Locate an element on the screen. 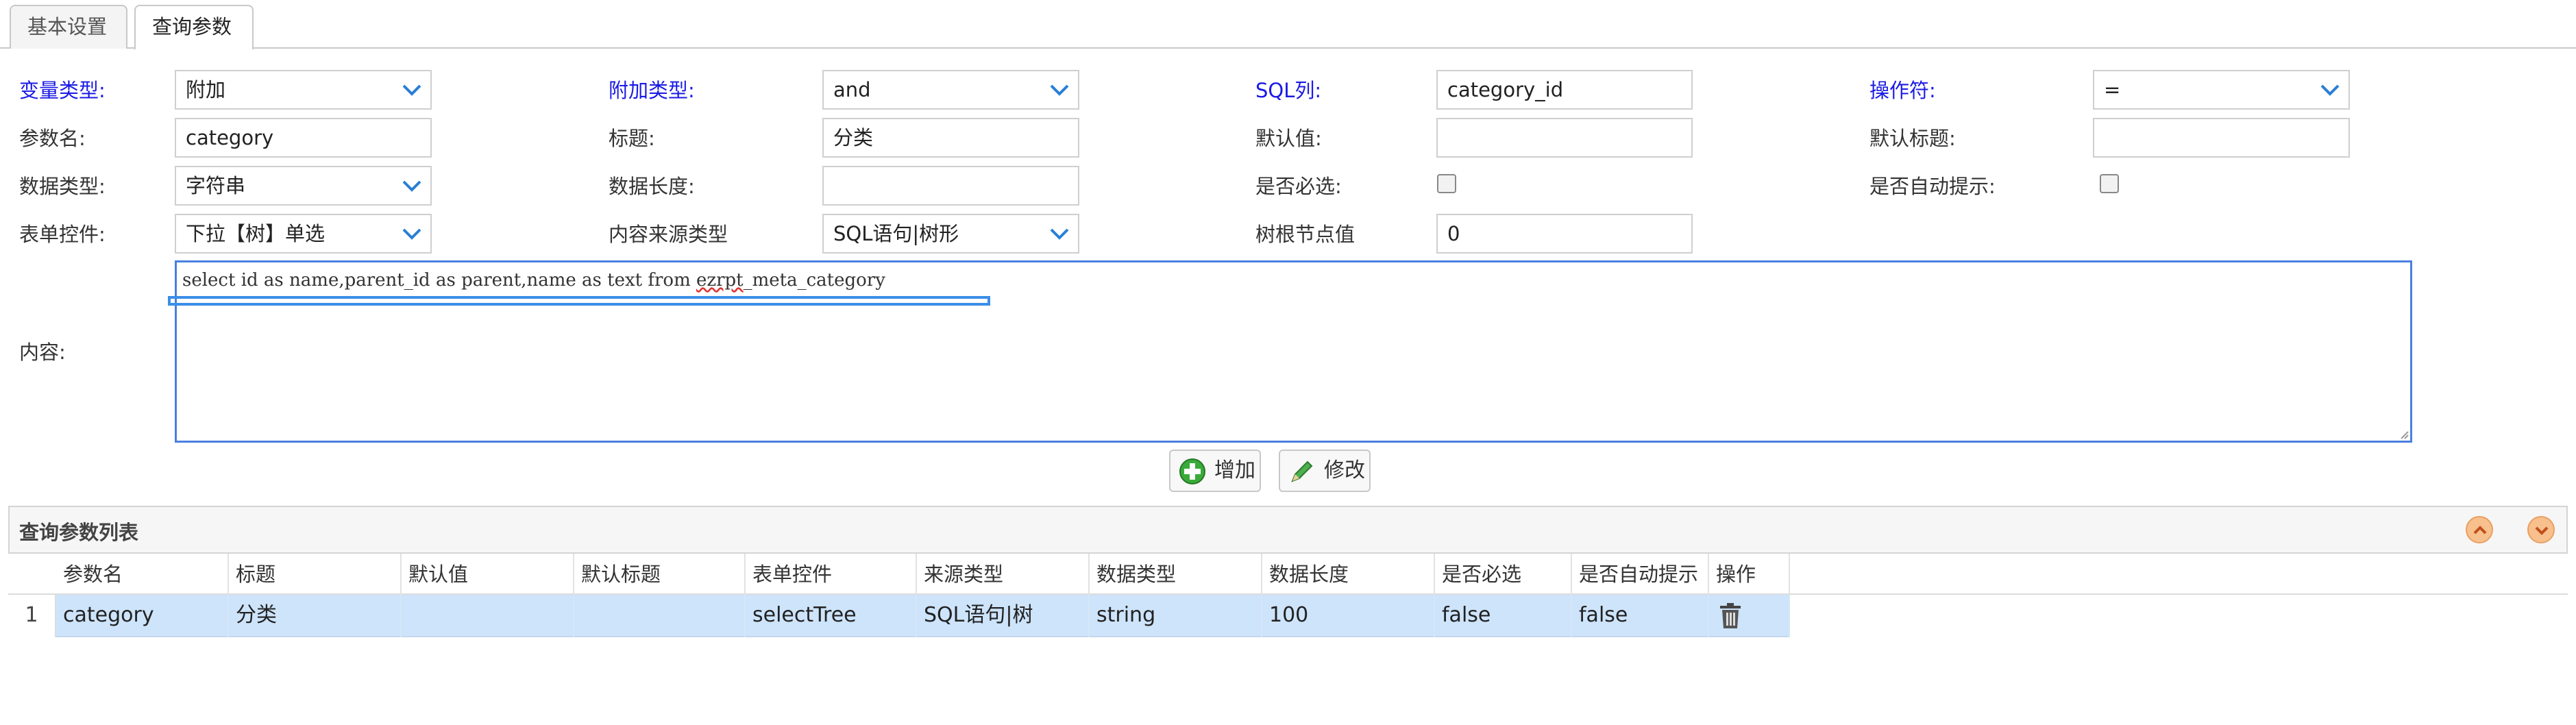  grid-header-cell: 操作 is located at coordinates (1750, 574).